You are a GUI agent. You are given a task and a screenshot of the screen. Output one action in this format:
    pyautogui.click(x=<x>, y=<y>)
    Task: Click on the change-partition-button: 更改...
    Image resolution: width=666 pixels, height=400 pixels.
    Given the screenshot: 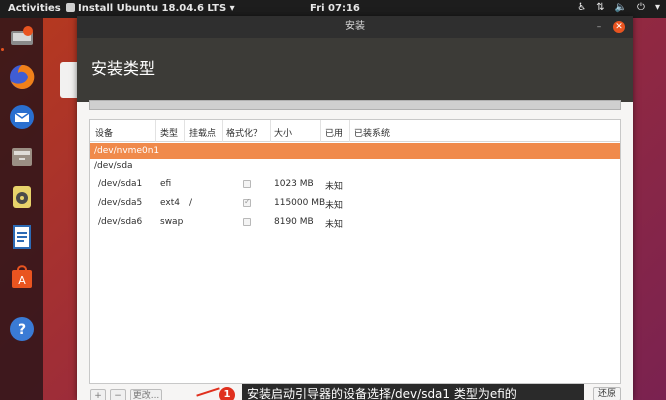 What is the action you would take?
    pyautogui.click(x=146, y=394)
    